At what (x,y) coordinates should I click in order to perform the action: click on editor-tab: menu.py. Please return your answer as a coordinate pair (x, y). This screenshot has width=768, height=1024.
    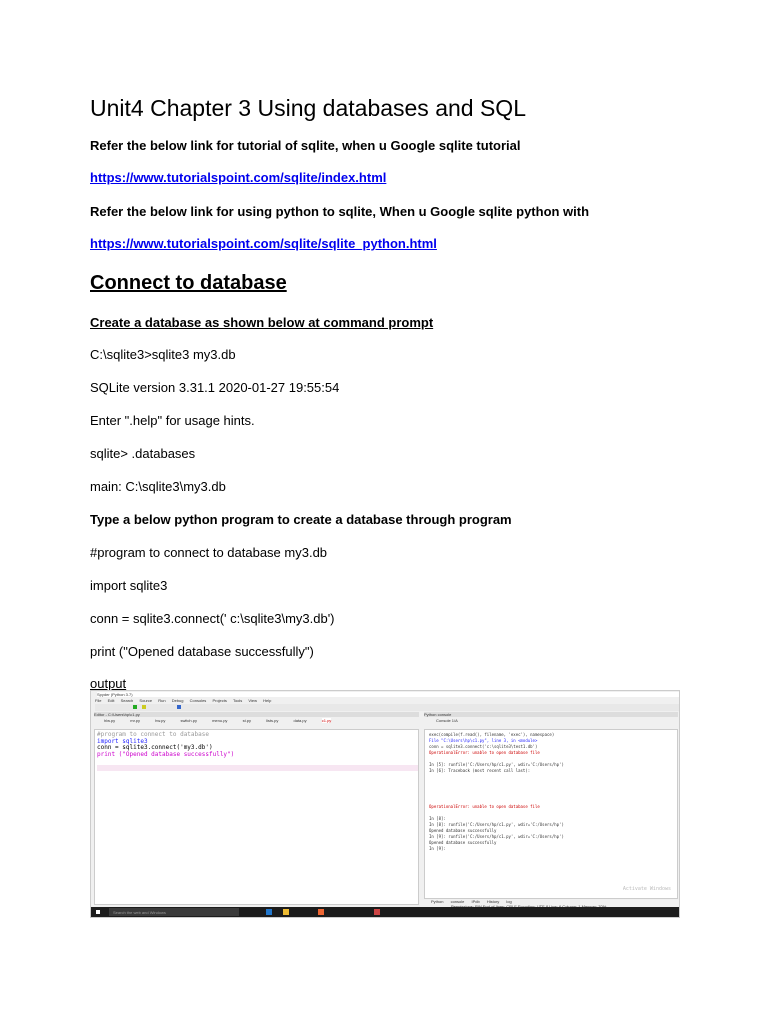
    Looking at the image, I should click on (219, 720).